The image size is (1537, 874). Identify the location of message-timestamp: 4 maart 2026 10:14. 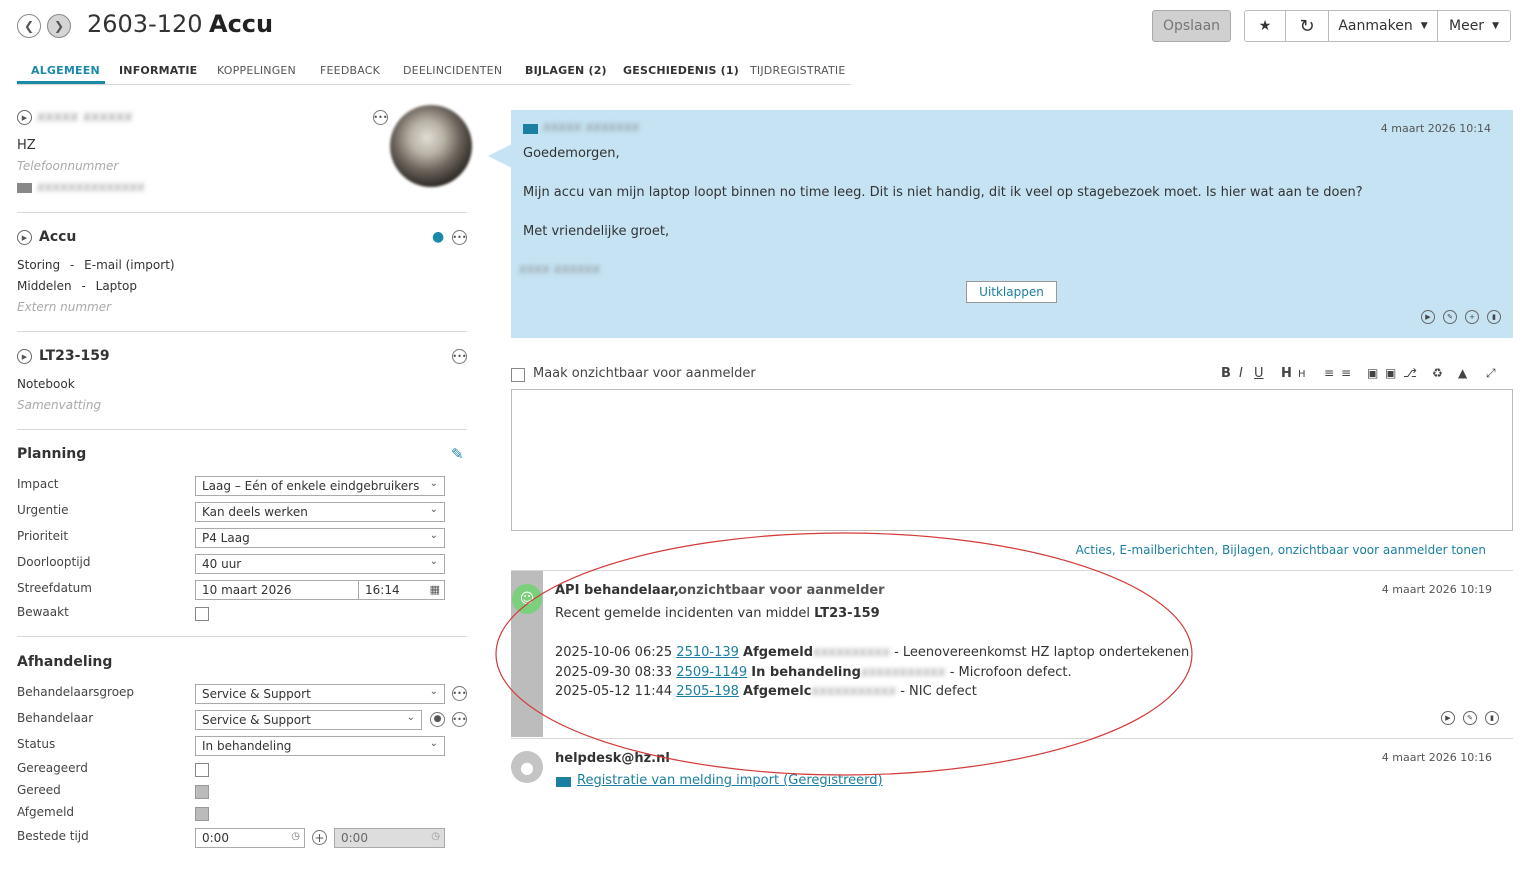
(1435, 128).